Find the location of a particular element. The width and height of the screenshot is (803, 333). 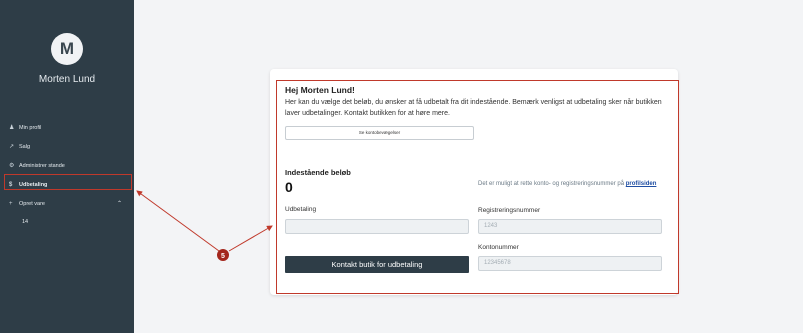

arrow-to-card is located at coordinates (250, 238).